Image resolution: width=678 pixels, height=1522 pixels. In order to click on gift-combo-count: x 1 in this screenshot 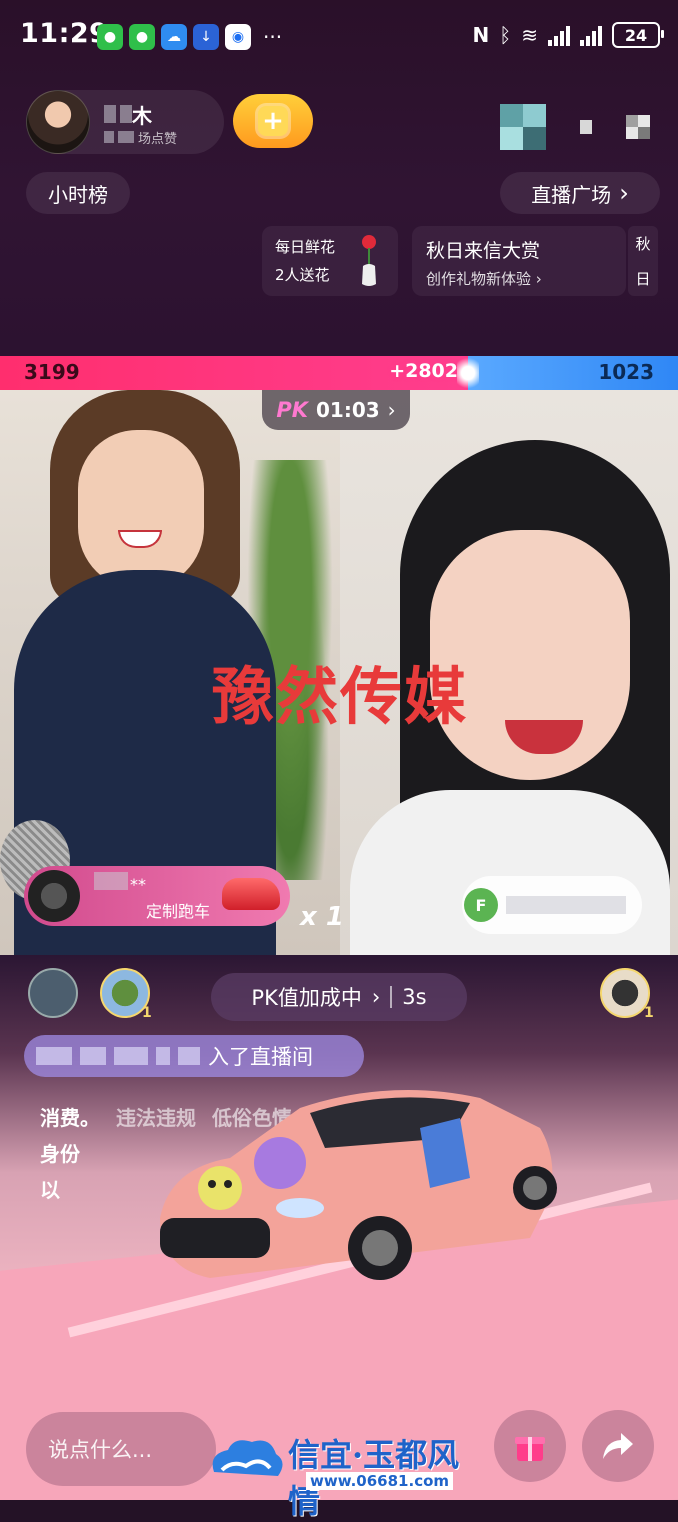, I will do `click(322, 917)`.